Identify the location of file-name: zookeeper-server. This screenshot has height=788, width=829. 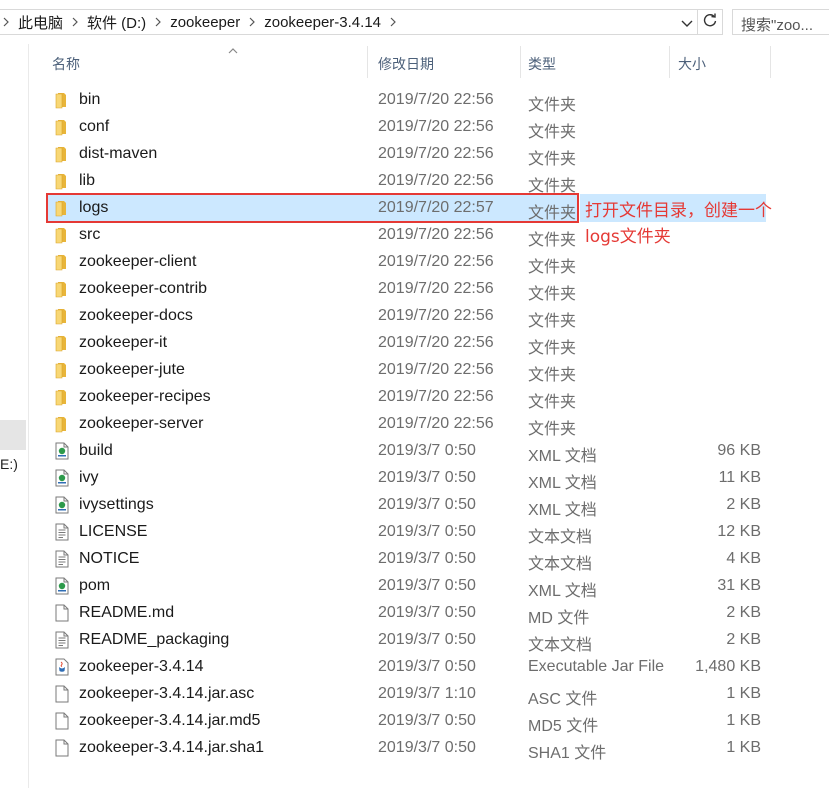
(141, 423).